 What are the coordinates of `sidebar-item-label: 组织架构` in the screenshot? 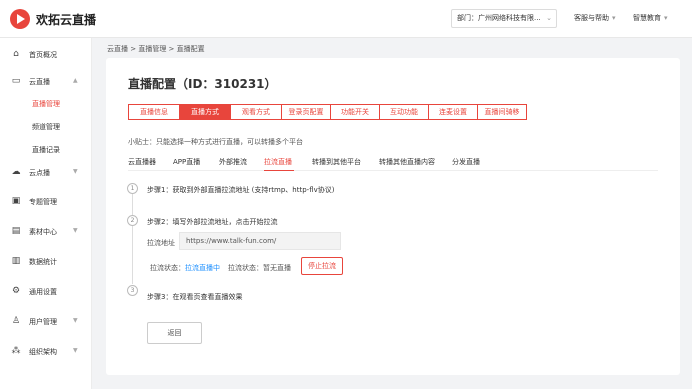 It's located at (43, 352).